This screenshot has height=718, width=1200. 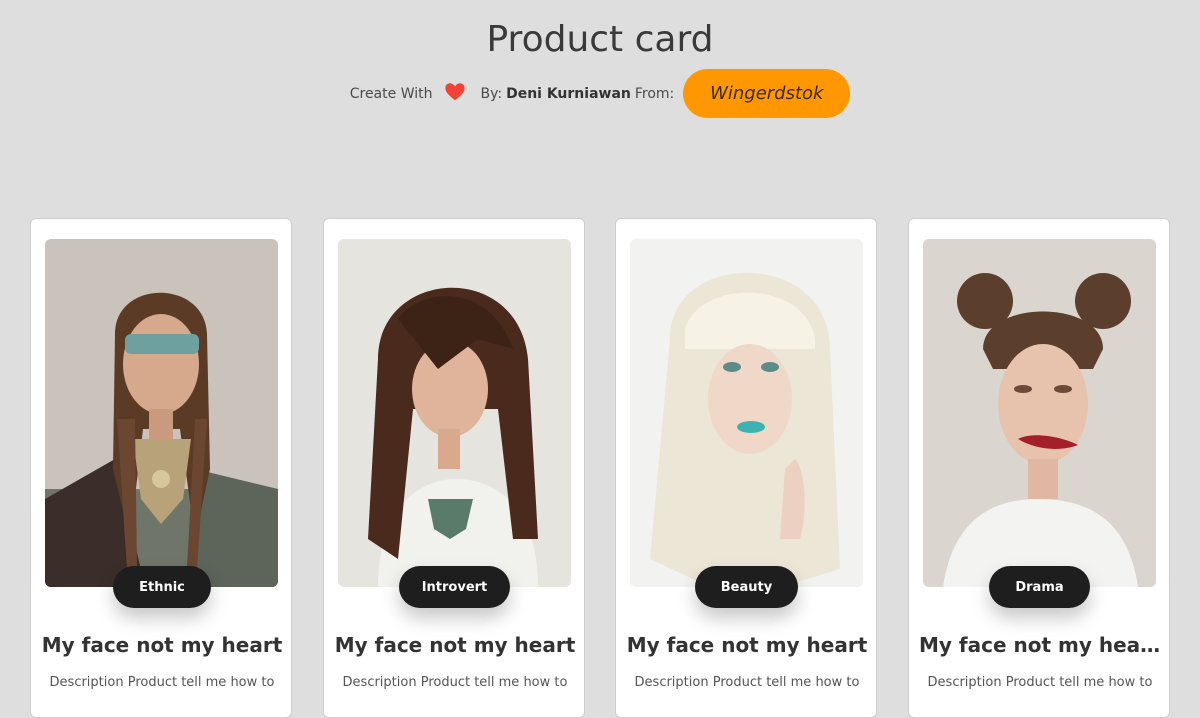 What do you see at coordinates (568, 93) in the screenshot?
I see `author-name: Deni Kurniawan` at bounding box center [568, 93].